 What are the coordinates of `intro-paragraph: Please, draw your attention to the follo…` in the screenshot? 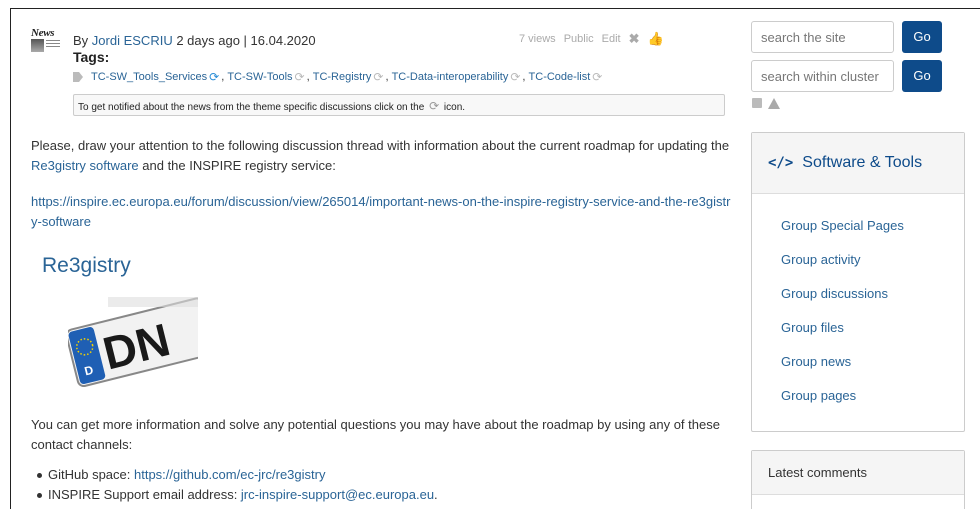 It's located at (380, 155).